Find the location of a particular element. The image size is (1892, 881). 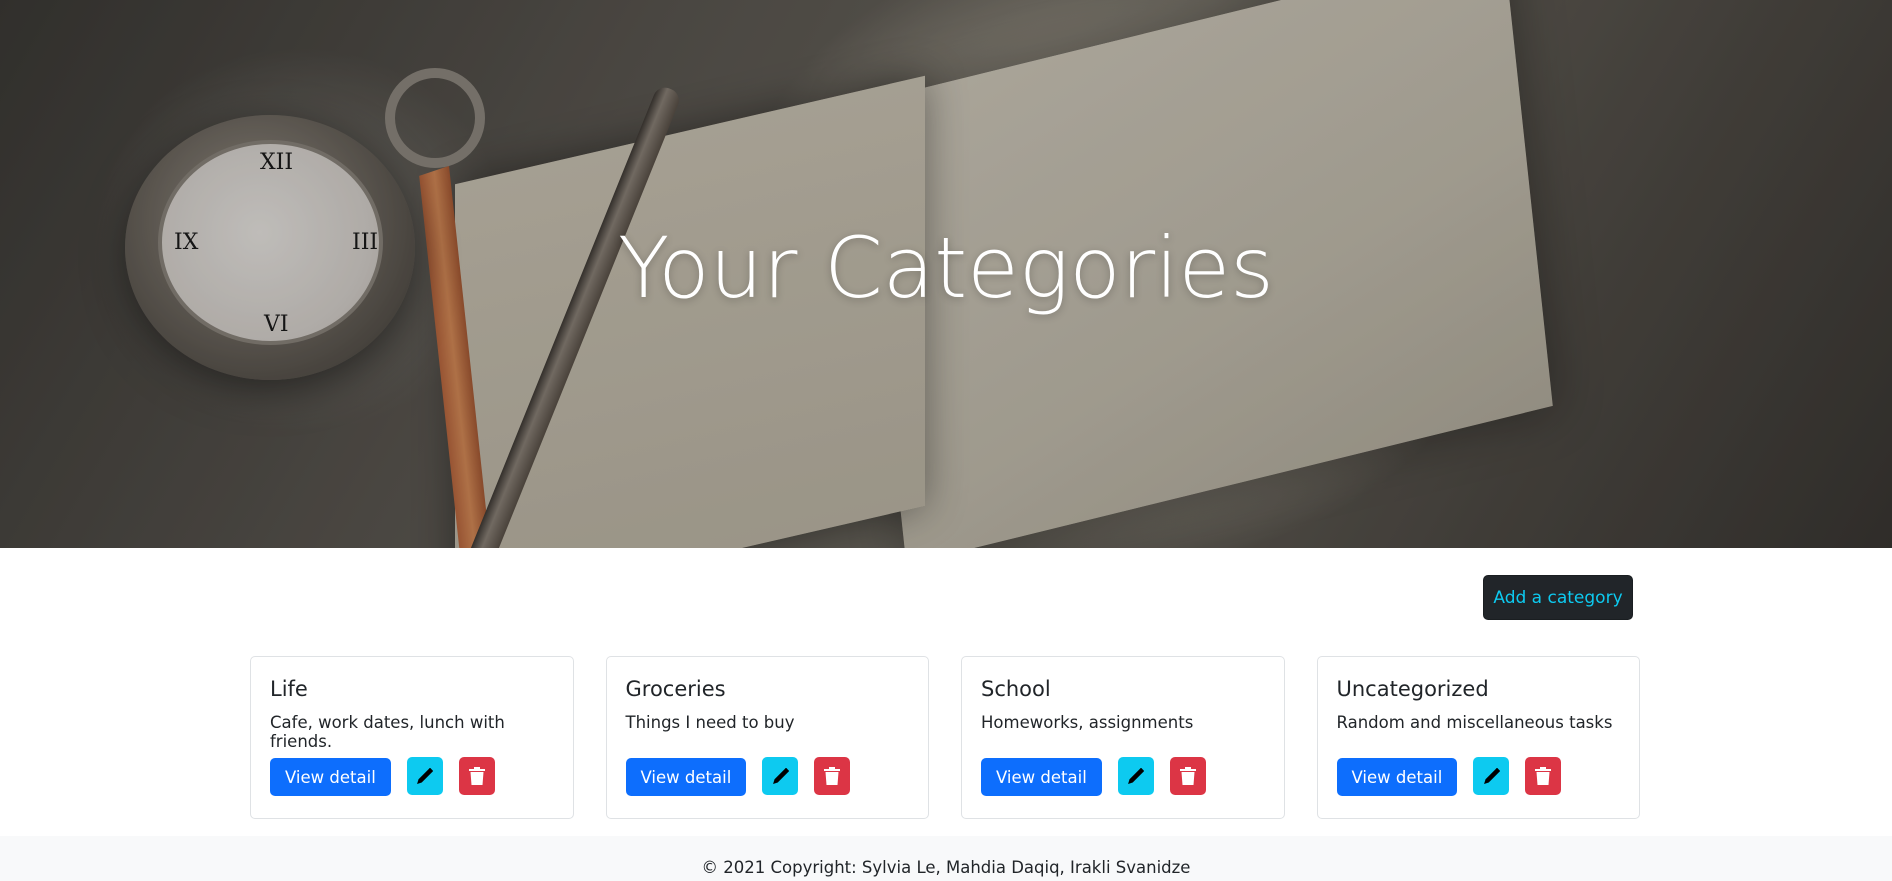

category-description: Random and miscellaneous tasks is located at coordinates (1474, 723).